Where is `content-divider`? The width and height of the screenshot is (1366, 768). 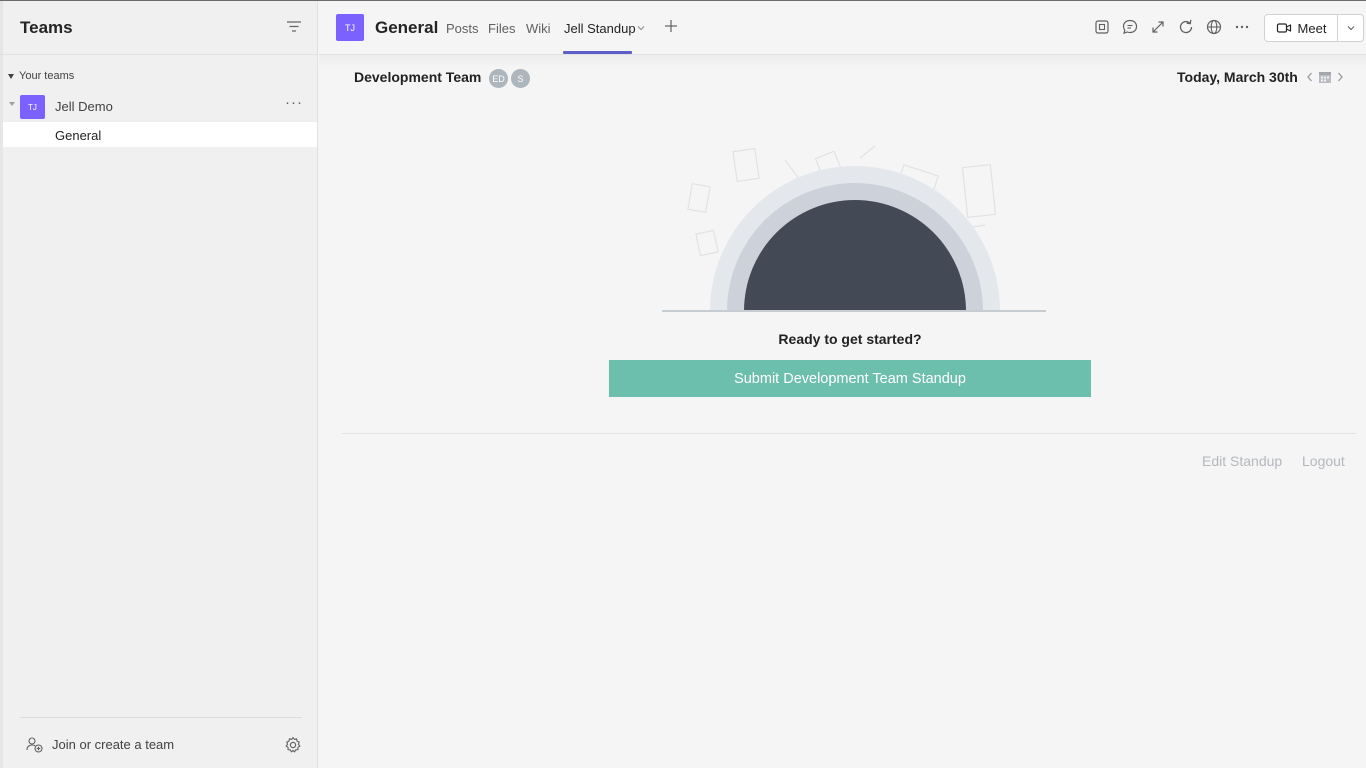 content-divider is located at coordinates (849, 433).